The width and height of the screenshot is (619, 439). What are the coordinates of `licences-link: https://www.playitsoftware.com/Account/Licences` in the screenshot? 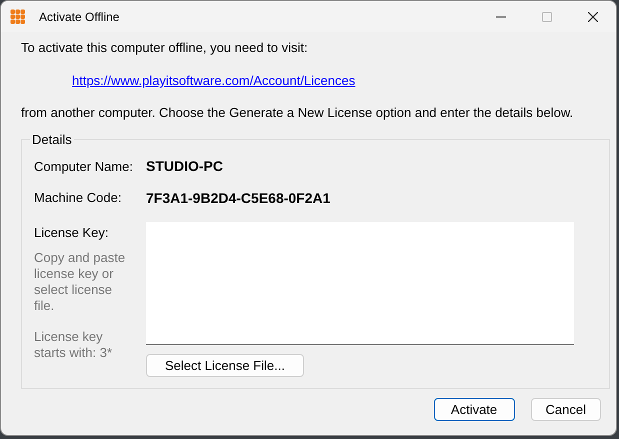 It's located at (214, 80).